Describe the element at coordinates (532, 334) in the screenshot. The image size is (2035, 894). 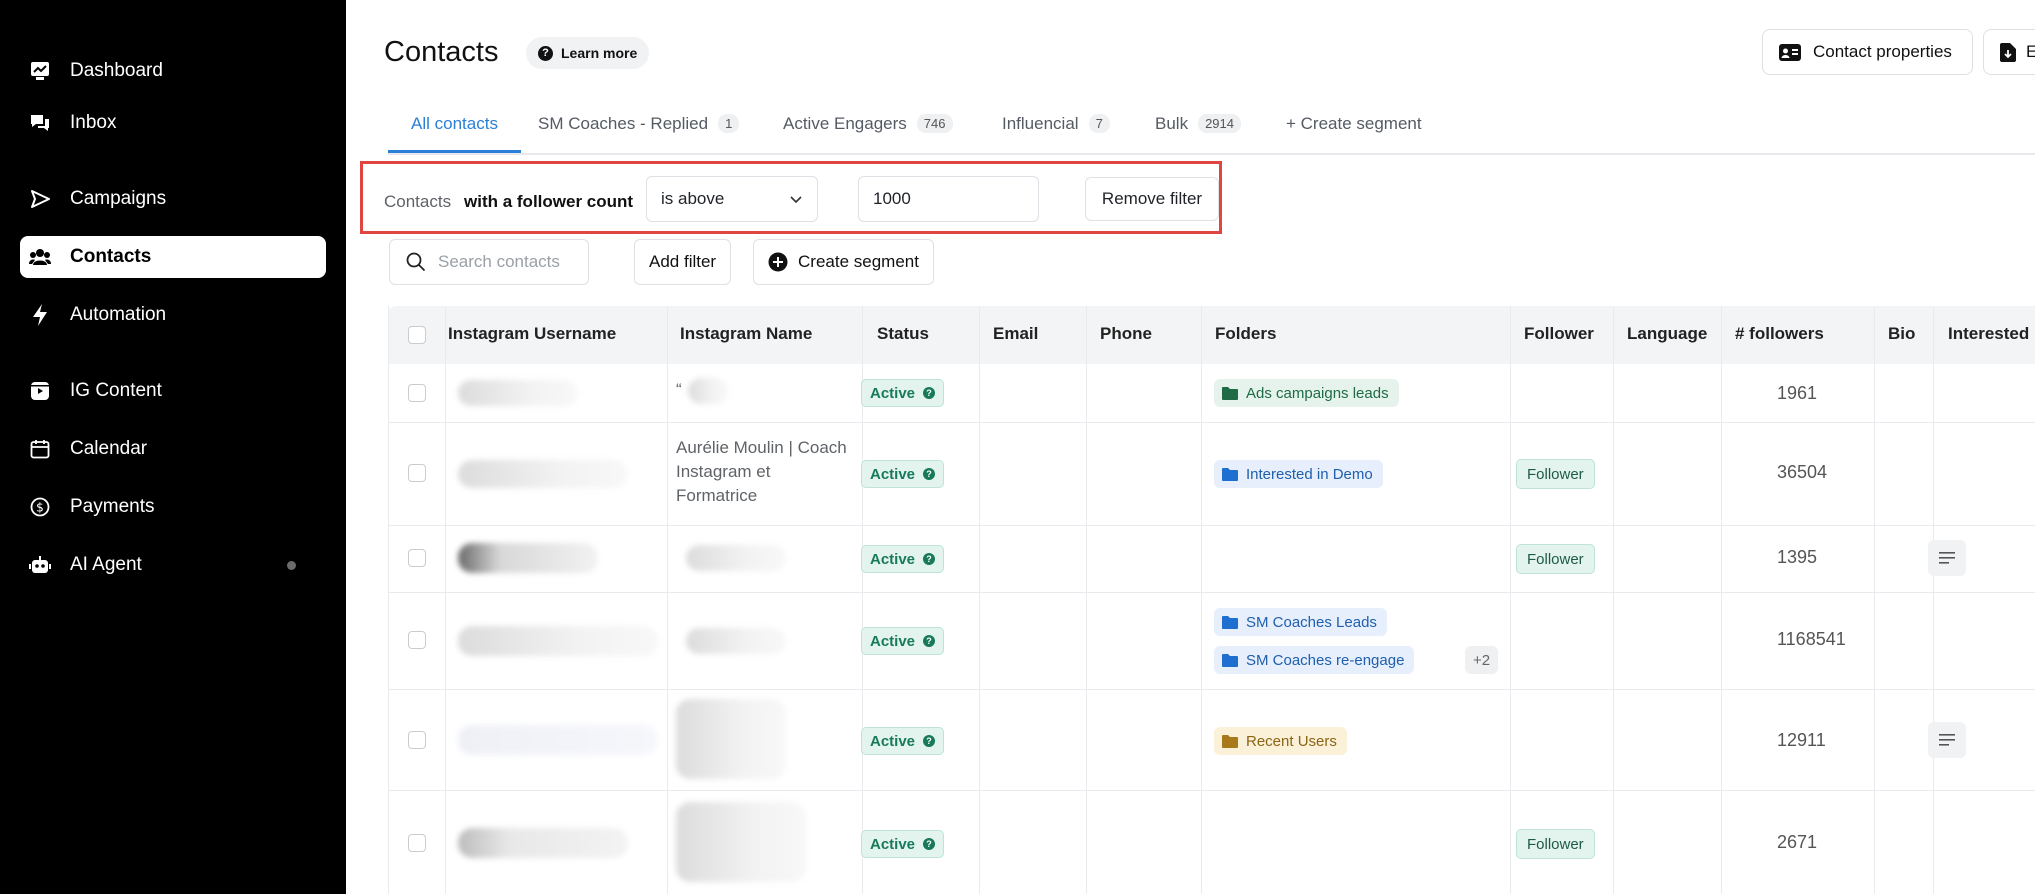
I see `column-header: Instagram Username` at that location.